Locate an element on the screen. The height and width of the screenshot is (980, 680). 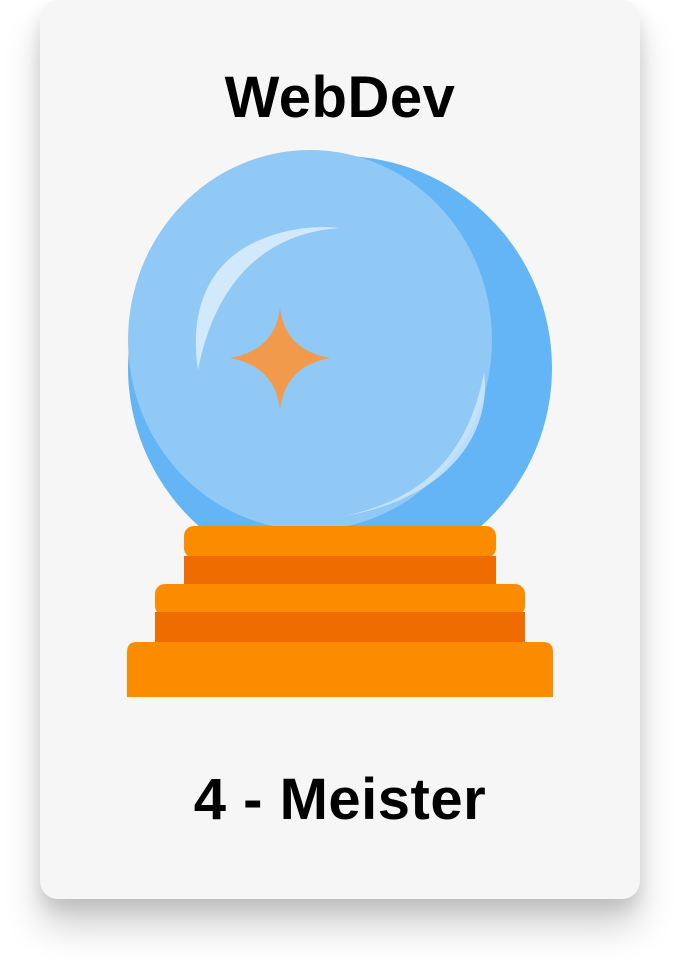
base-bottom-step is located at coordinates (340, 669).